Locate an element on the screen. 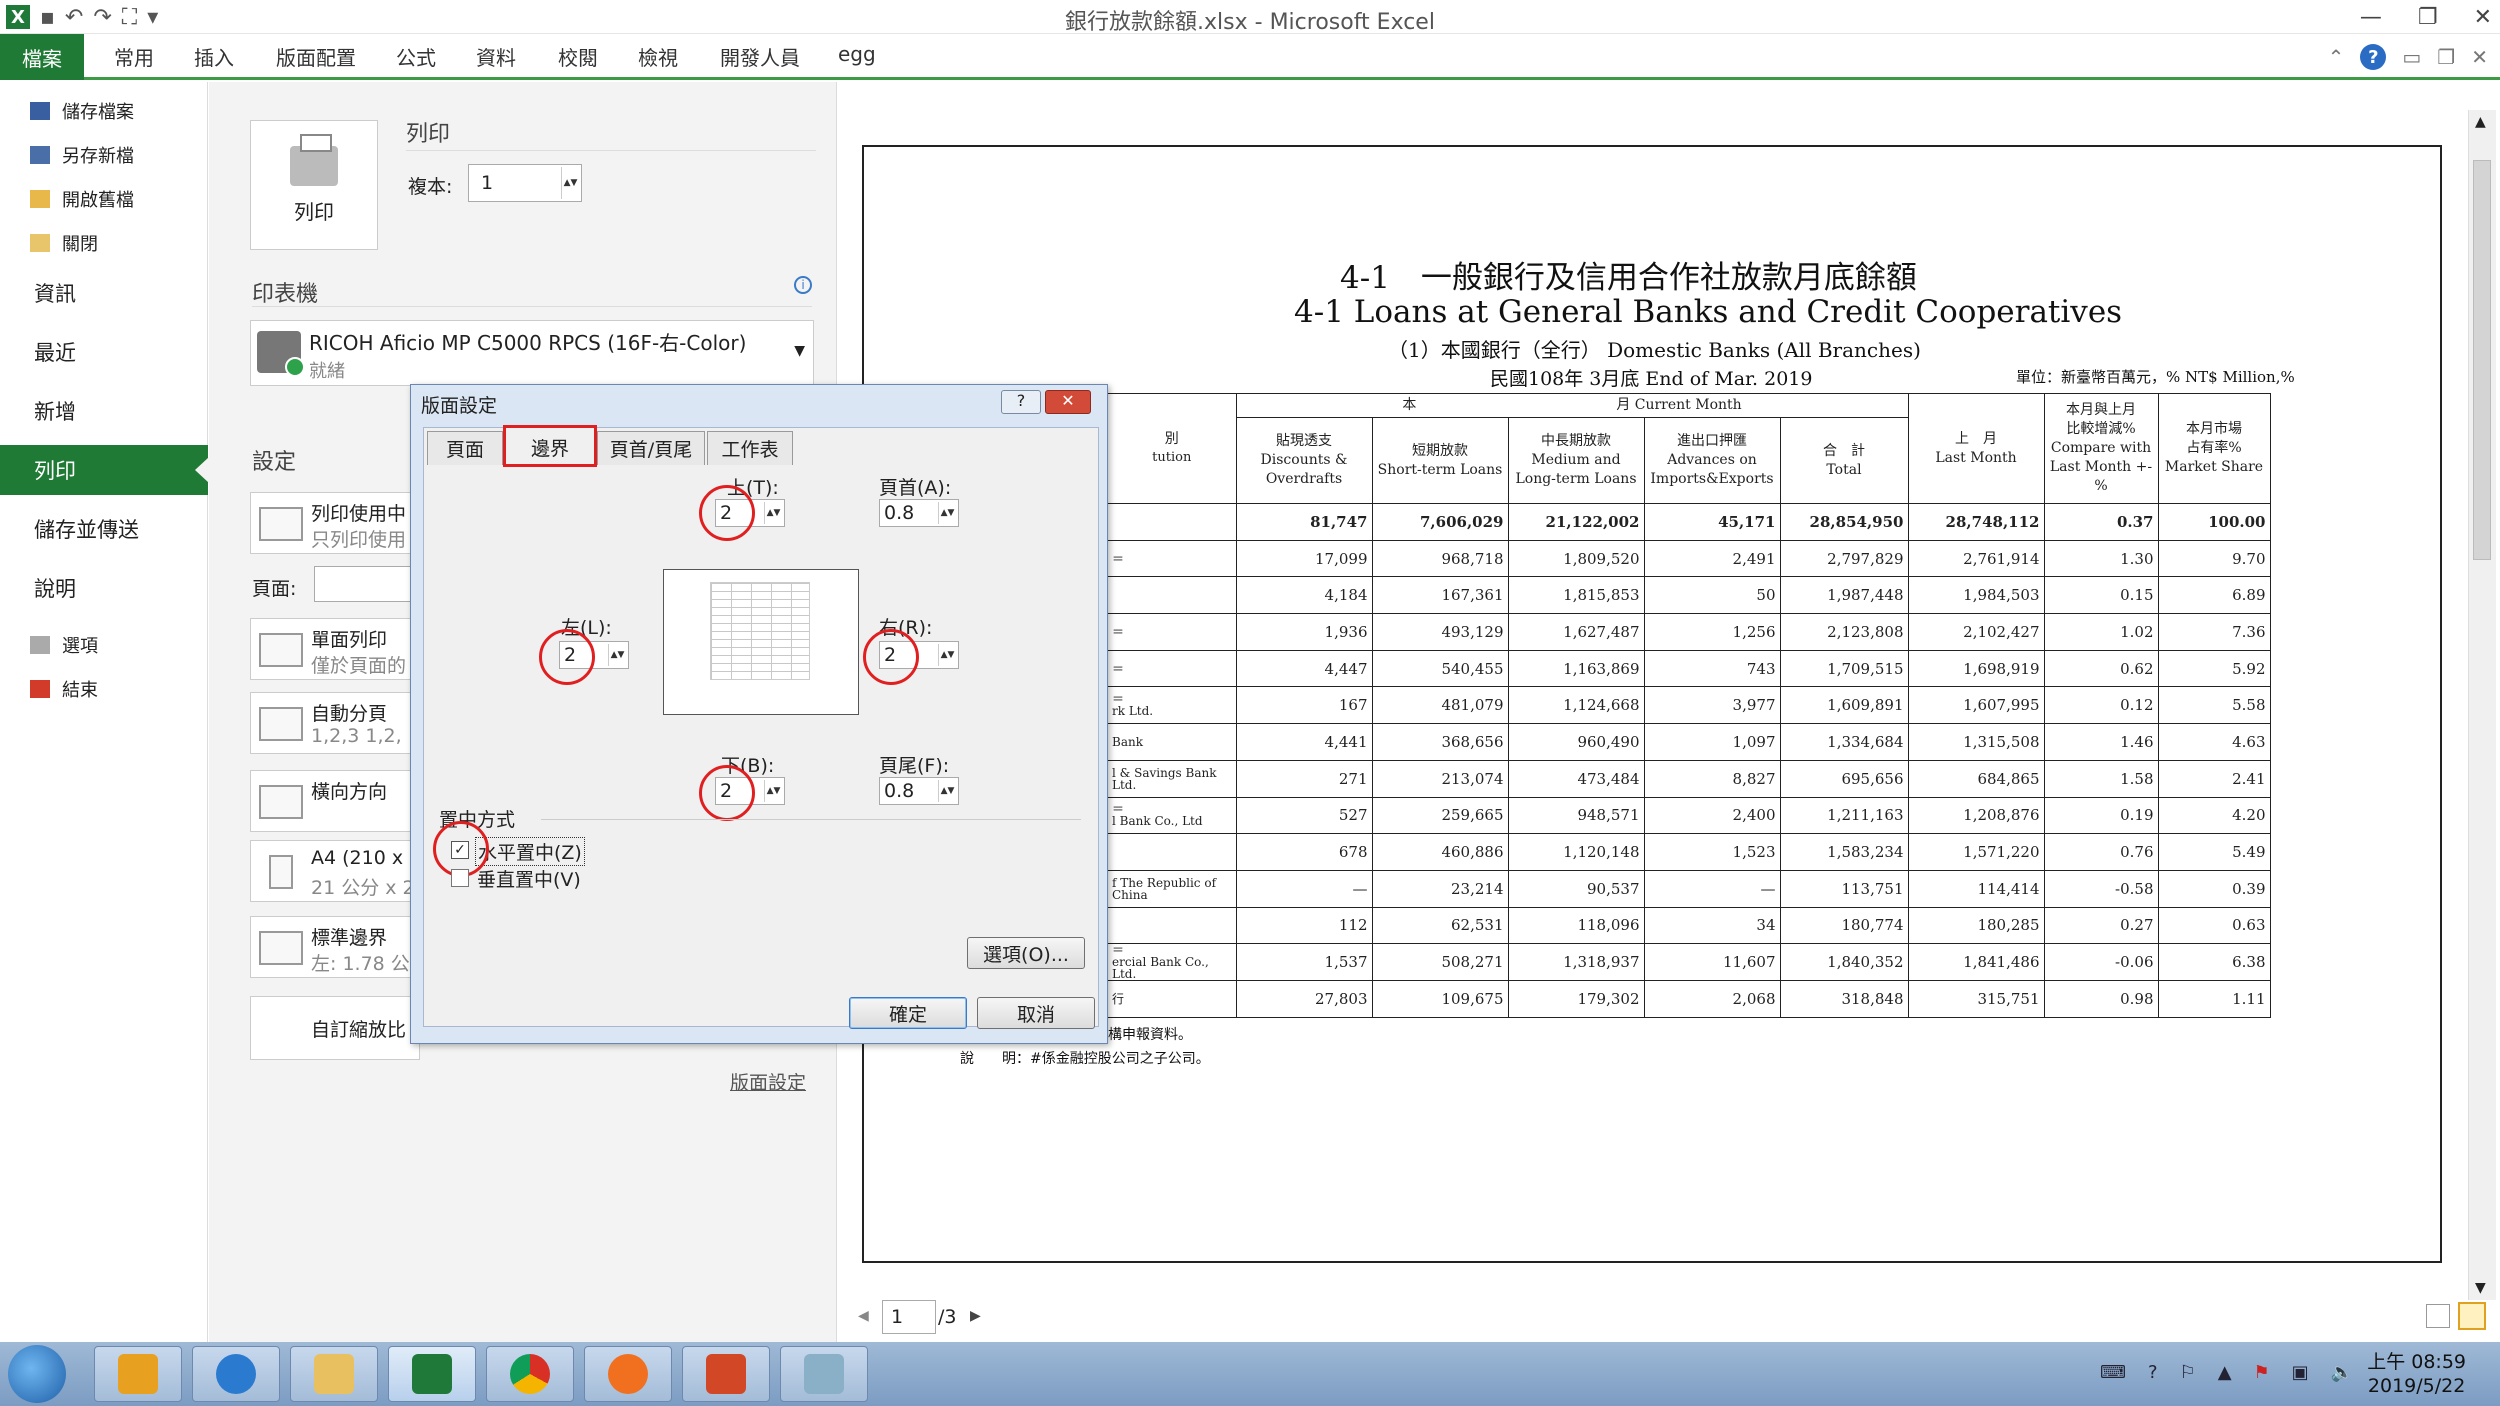  table-cell: 27,803 is located at coordinates (1304, 999).